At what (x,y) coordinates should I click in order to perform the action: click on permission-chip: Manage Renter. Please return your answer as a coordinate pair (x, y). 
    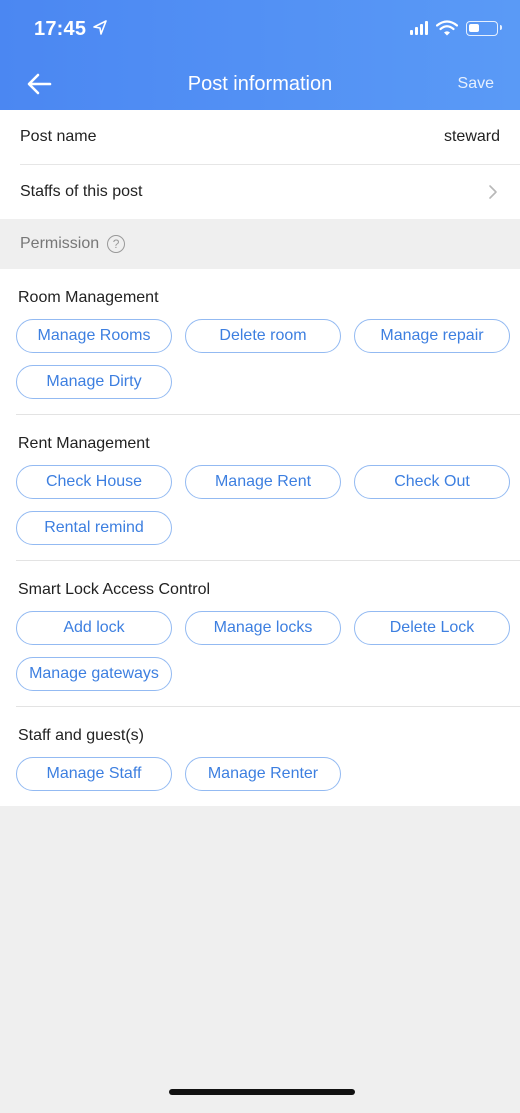
    Looking at the image, I should click on (263, 774).